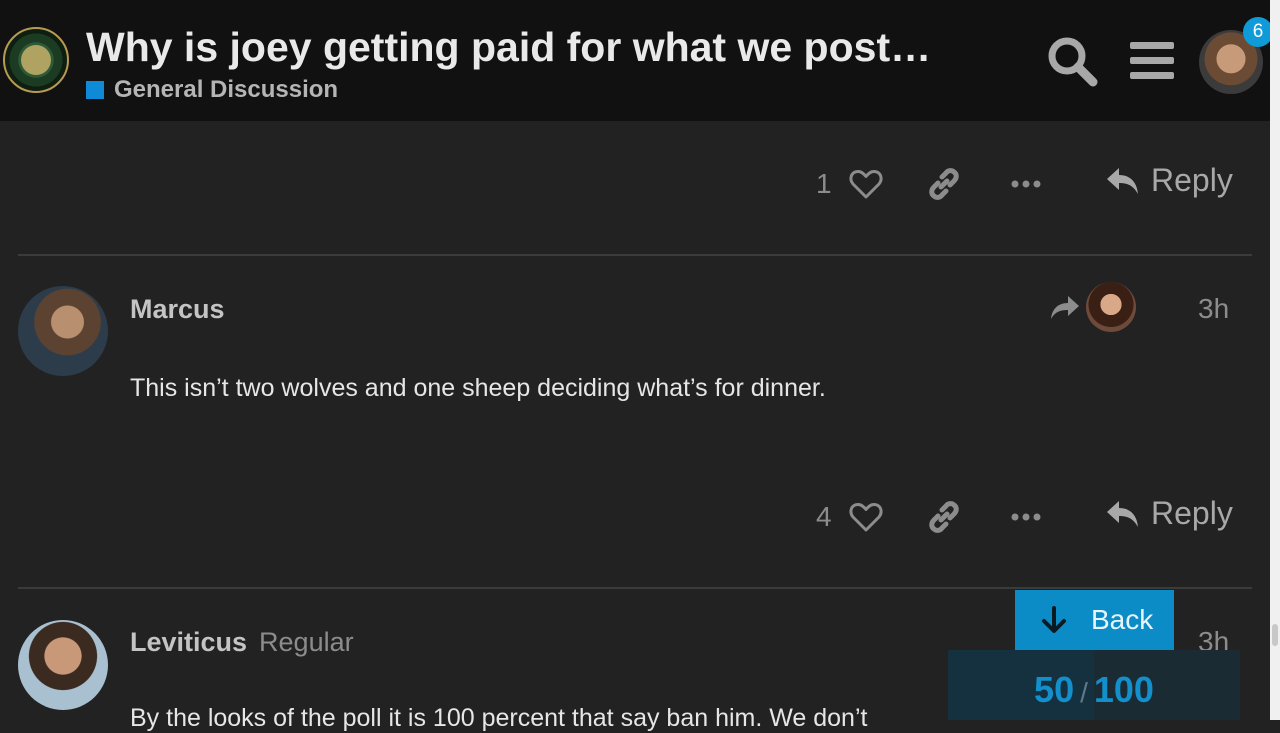 Image resolution: width=1280 pixels, height=733 pixels. I want to click on category-badge: General Discussion, so click(212, 90).